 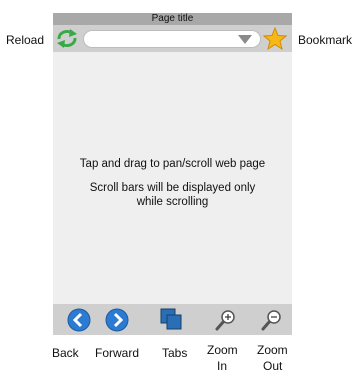 What do you see at coordinates (225, 320) in the screenshot?
I see `zoom-in-icon` at bounding box center [225, 320].